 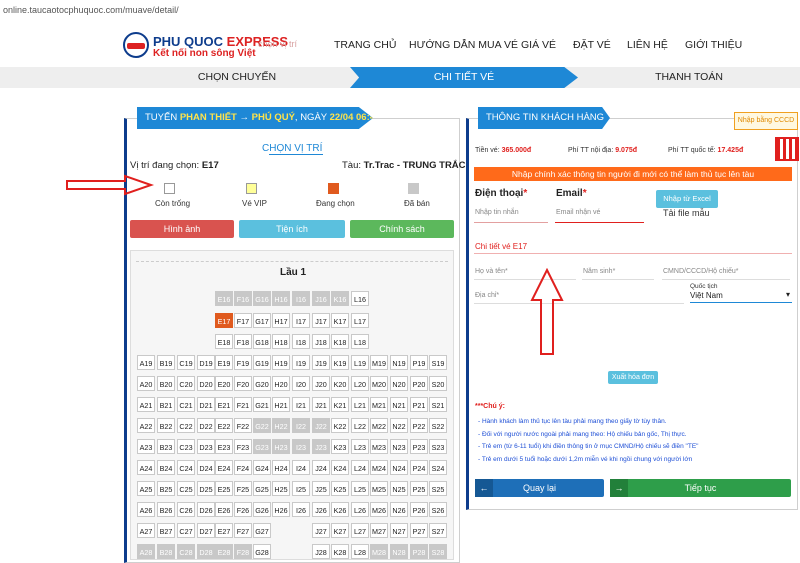 I want to click on seat-L20: L20, so click(x=360, y=383).